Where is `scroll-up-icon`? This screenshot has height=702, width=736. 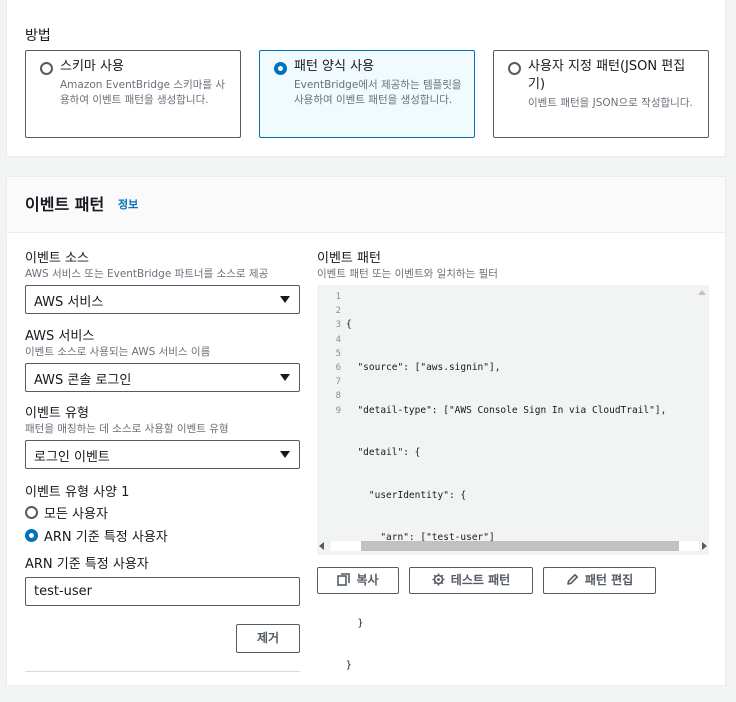
scroll-up-icon is located at coordinates (702, 292).